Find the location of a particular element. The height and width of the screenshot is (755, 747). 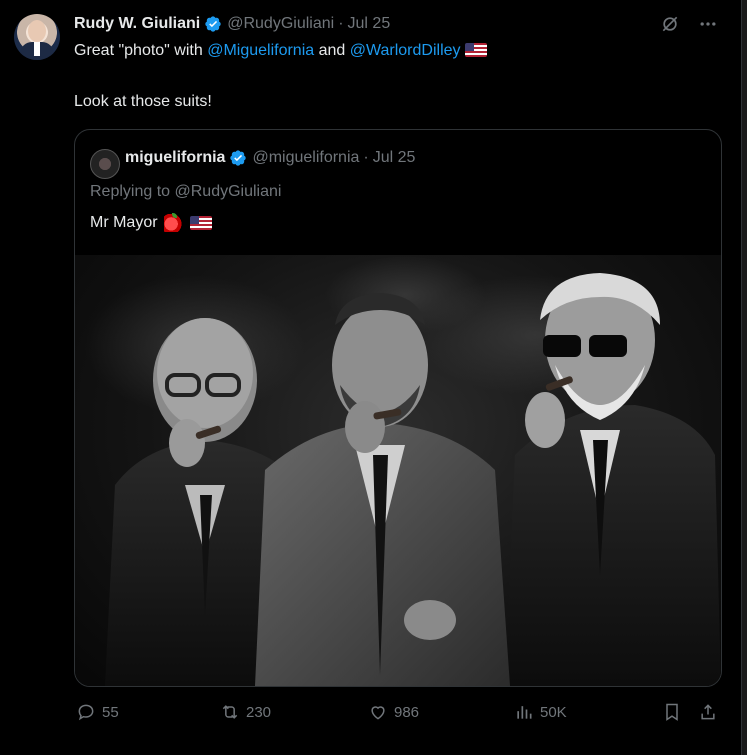

grok-icon is located at coordinates (670, 24).